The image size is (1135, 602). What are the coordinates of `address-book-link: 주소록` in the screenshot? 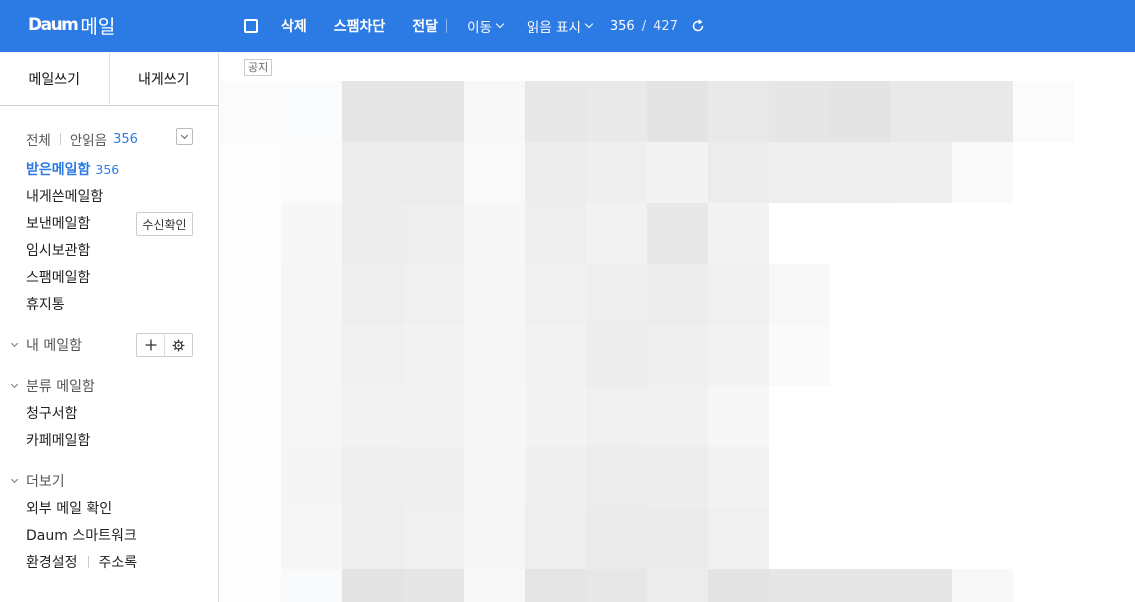 It's located at (118, 562).